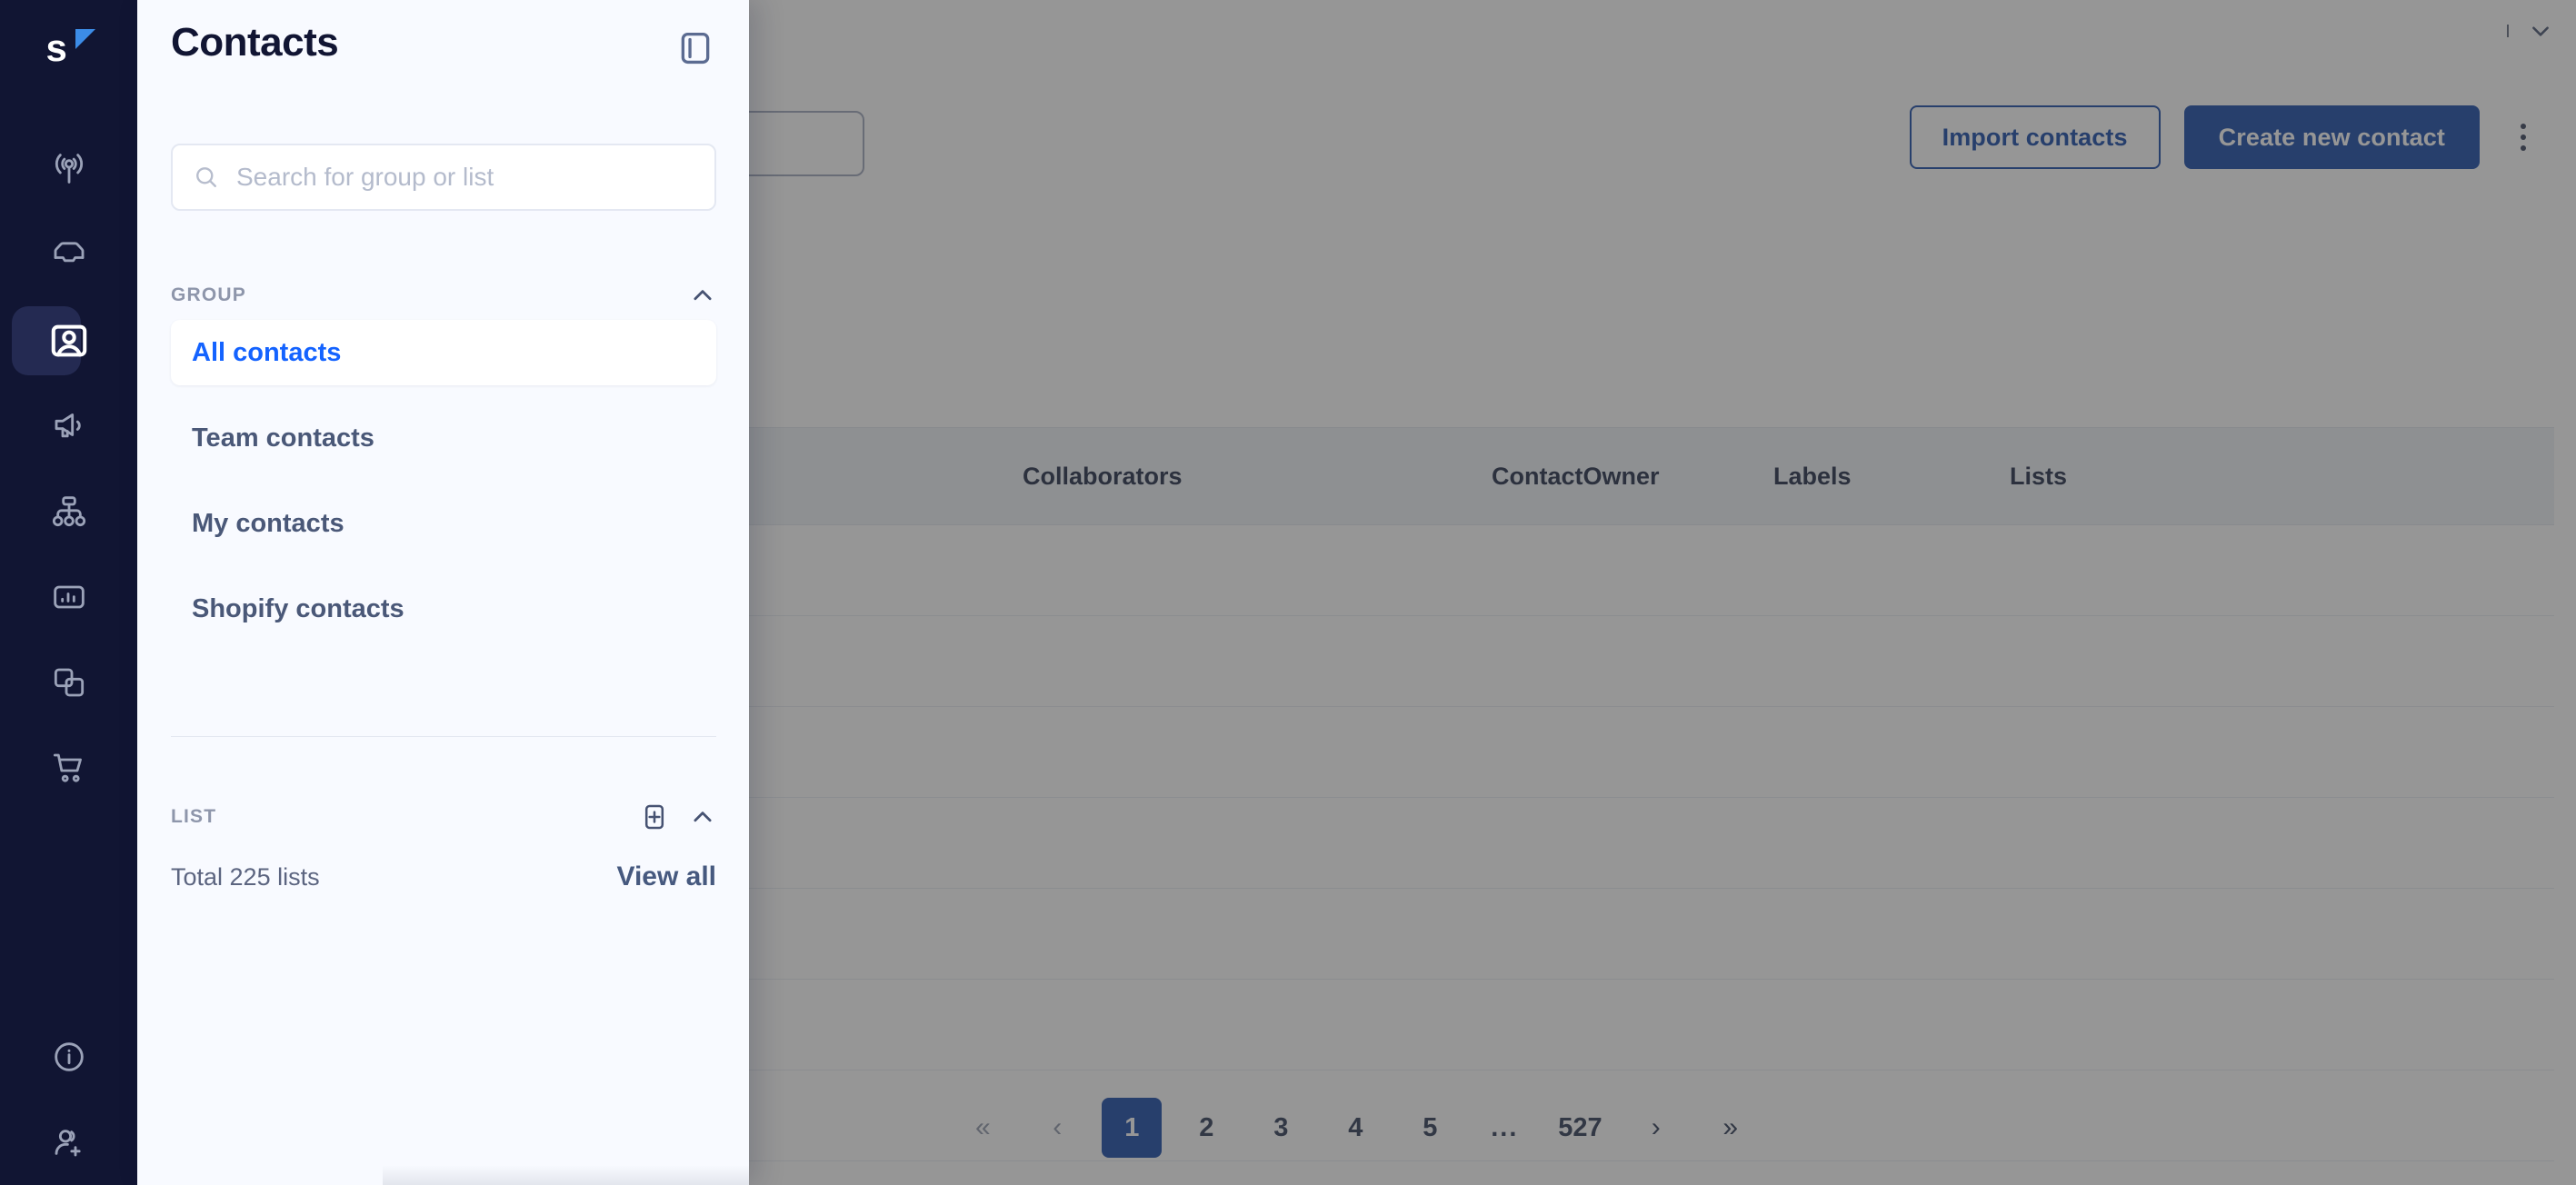  I want to click on group-section-label: GROUP, so click(209, 294).